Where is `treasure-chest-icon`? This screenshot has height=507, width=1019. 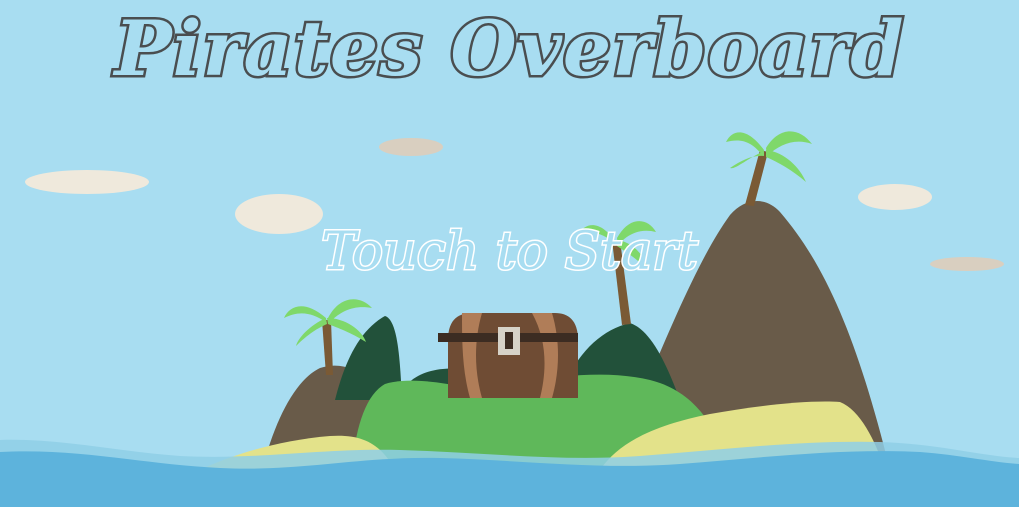 treasure-chest-icon is located at coordinates (508, 355).